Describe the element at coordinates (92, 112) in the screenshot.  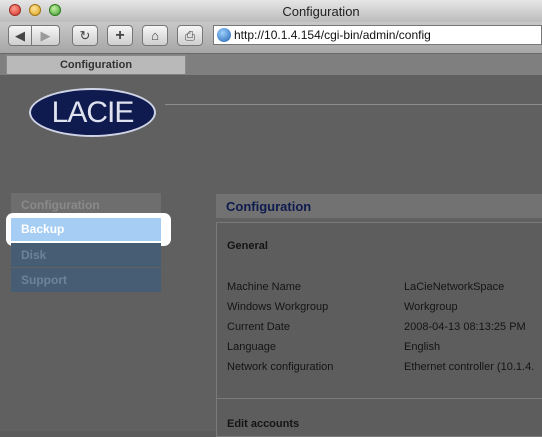
I see `lacie-logo: LACIE` at that location.